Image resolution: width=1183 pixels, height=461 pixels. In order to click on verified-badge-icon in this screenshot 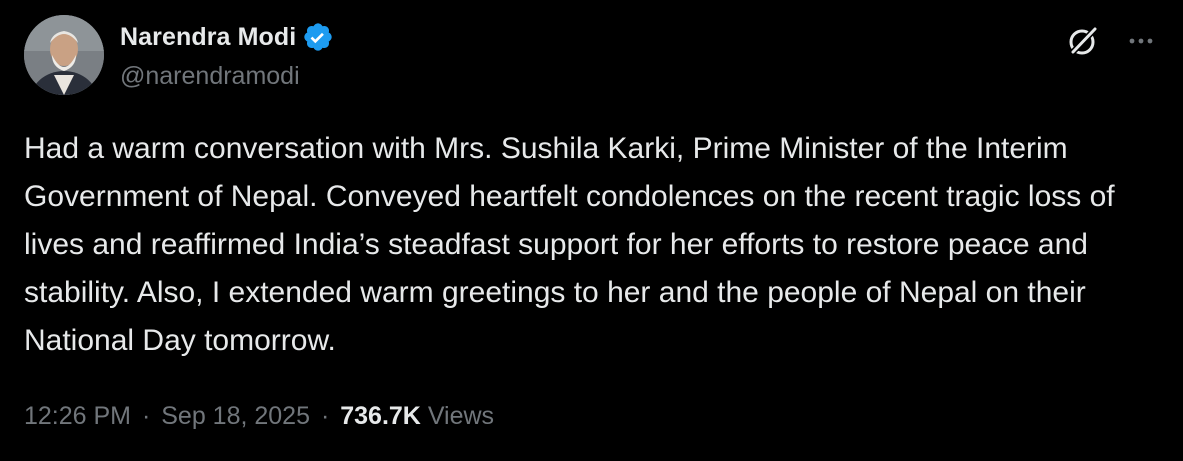, I will do `click(318, 37)`.